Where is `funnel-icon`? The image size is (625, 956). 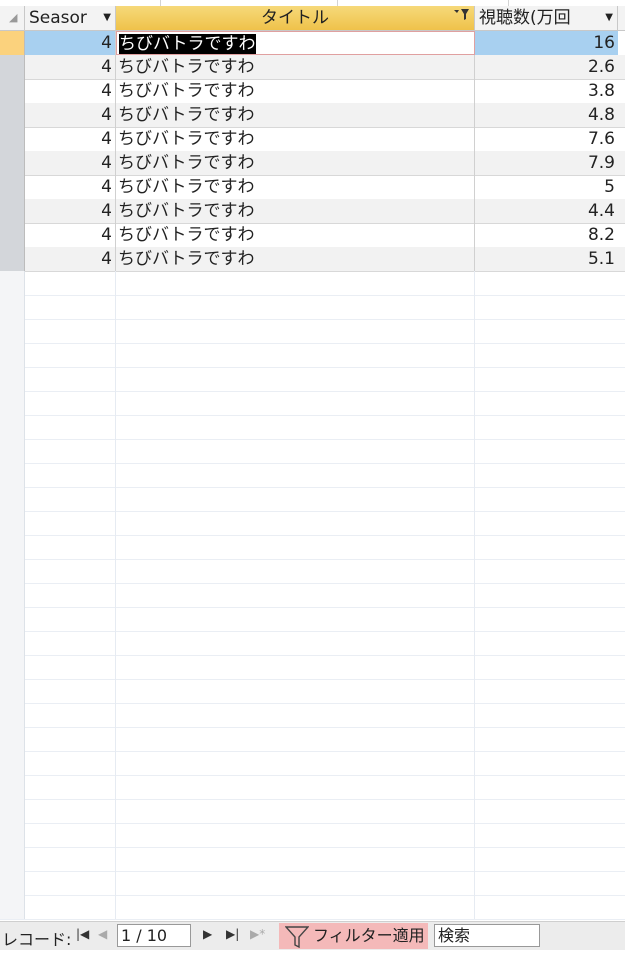 funnel-icon is located at coordinates (297, 941).